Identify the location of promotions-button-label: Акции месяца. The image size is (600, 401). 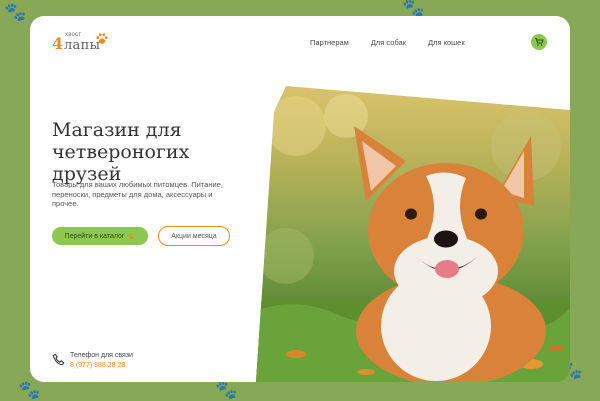
(194, 236).